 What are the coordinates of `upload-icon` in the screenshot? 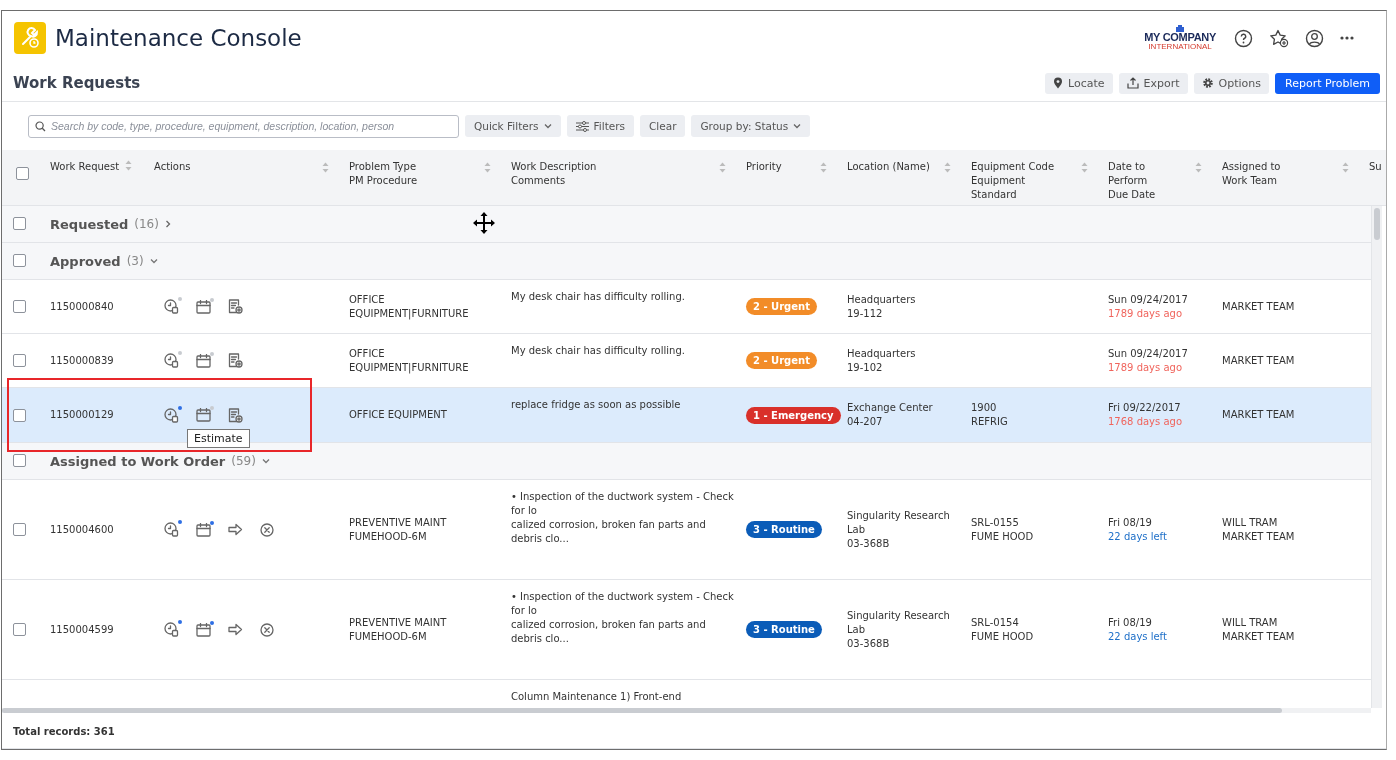 It's located at (1132, 83).